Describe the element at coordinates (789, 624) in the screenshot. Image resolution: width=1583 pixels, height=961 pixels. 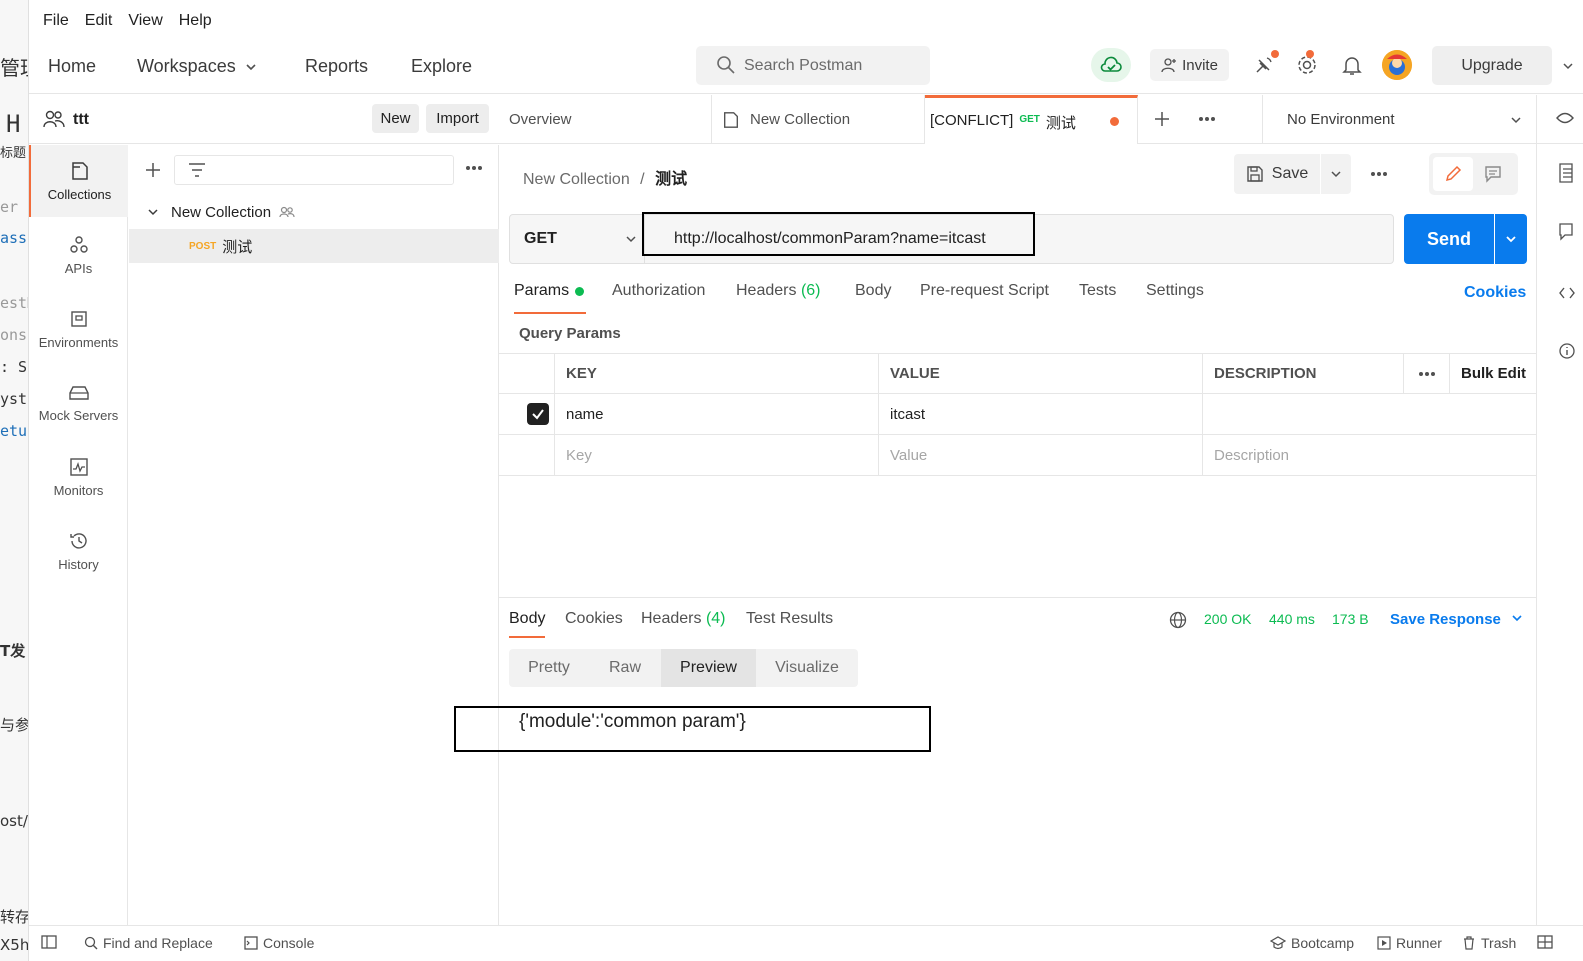
I see `response-tab-test-results: Test Results` at that location.